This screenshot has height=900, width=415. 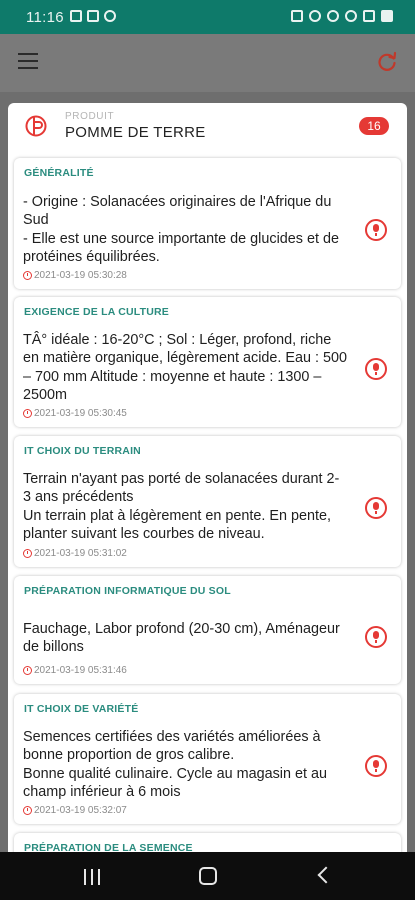 I want to click on timestamp-text: 2021-03-19 05:31:02, so click(x=80, y=553).